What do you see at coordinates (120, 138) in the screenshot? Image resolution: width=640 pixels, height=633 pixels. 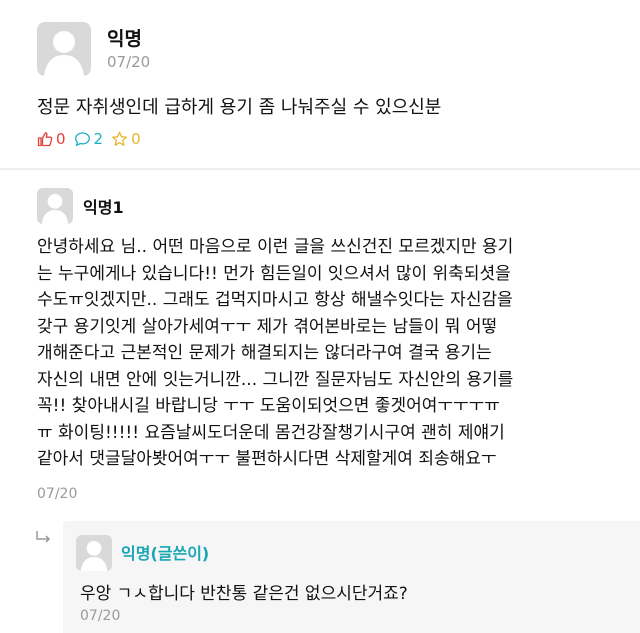 I see `star-icon` at bounding box center [120, 138].